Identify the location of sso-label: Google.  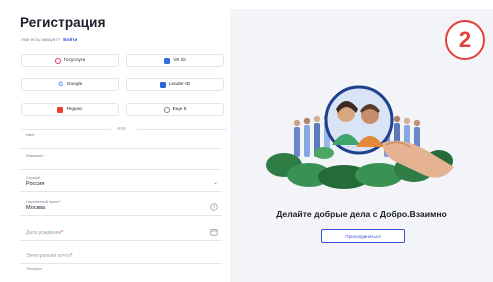
(74, 84).